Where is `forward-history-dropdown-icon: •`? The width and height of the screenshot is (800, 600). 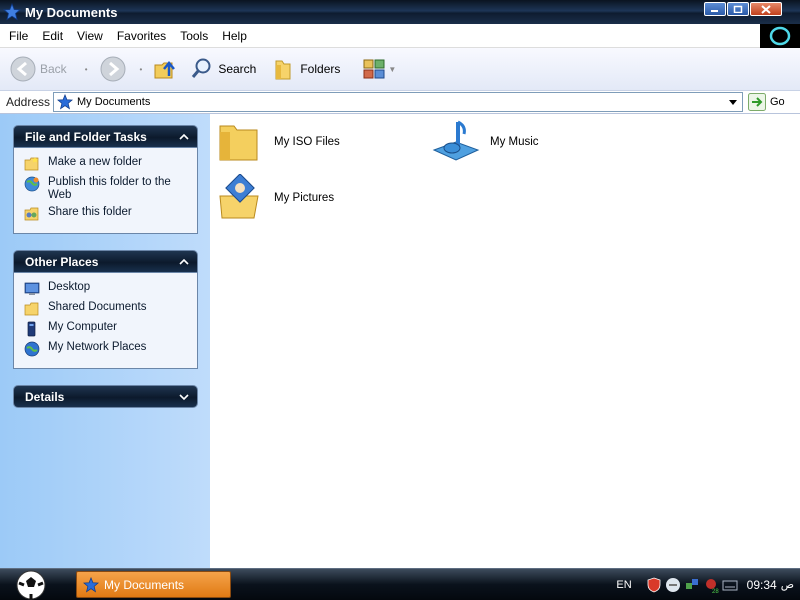 forward-history-dropdown-icon: • is located at coordinates (141, 69).